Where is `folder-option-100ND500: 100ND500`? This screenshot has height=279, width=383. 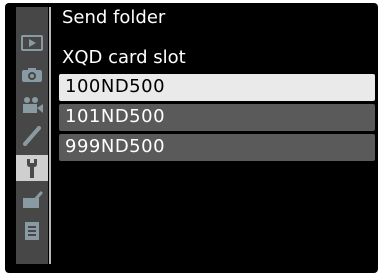
folder-option-100ND500: 100ND500 is located at coordinates (217, 87).